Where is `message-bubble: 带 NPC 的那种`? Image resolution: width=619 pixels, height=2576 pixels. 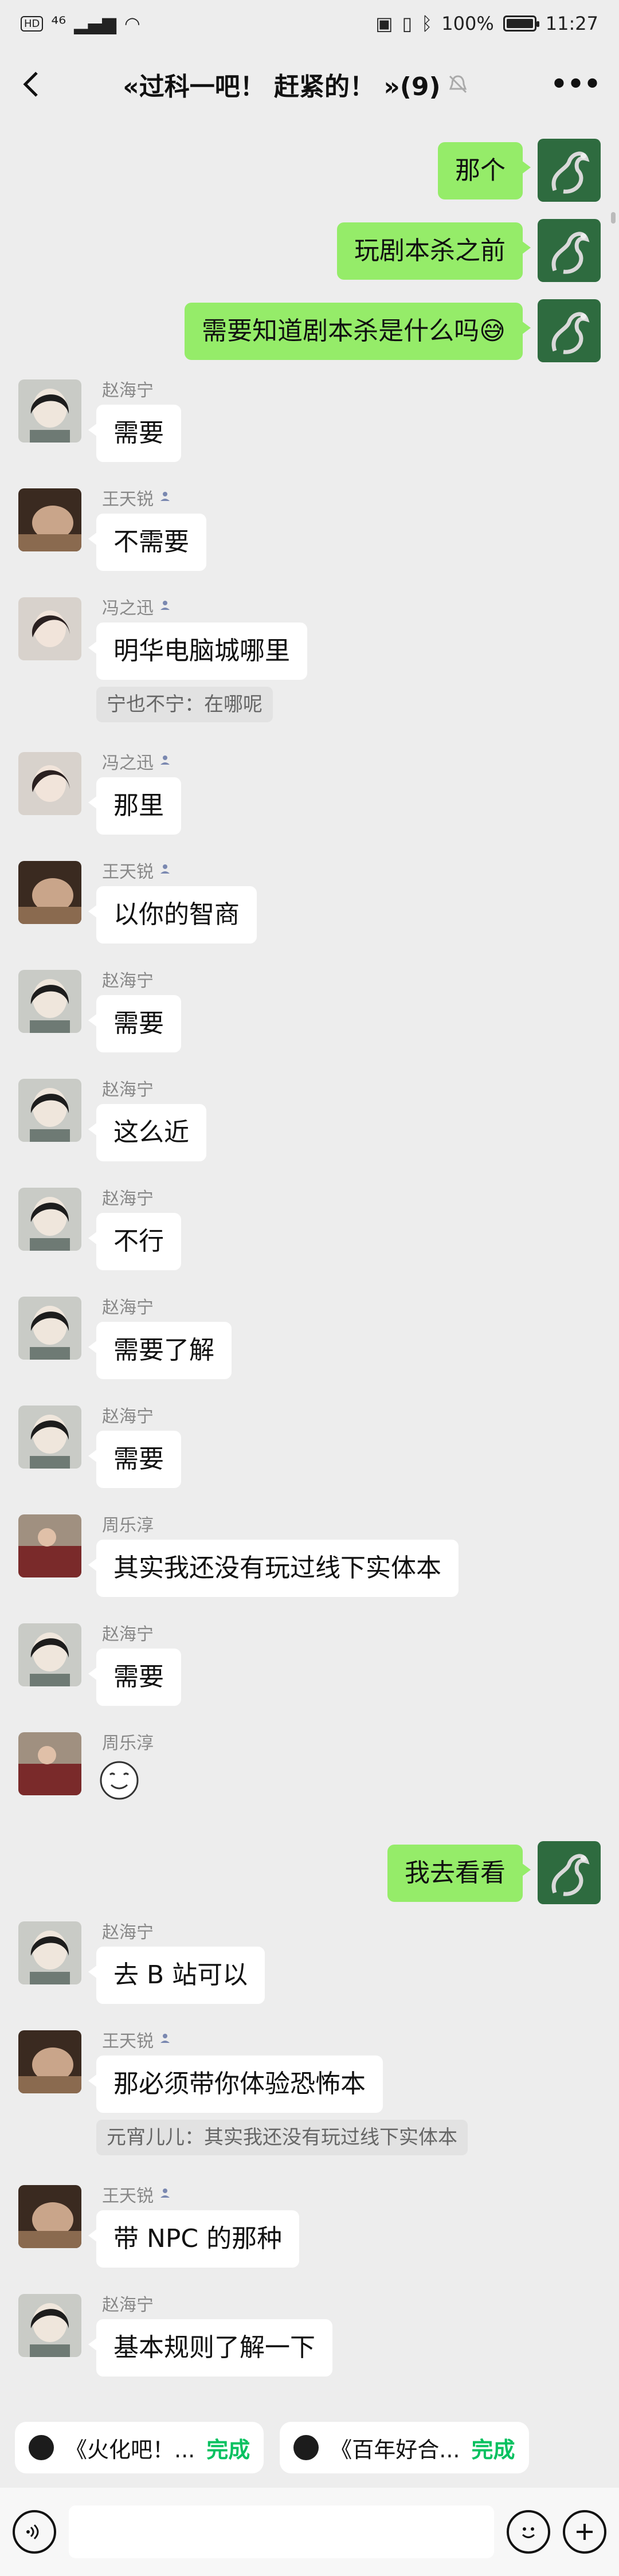 message-bubble: 带 NPC 的那种 is located at coordinates (194, 2239).